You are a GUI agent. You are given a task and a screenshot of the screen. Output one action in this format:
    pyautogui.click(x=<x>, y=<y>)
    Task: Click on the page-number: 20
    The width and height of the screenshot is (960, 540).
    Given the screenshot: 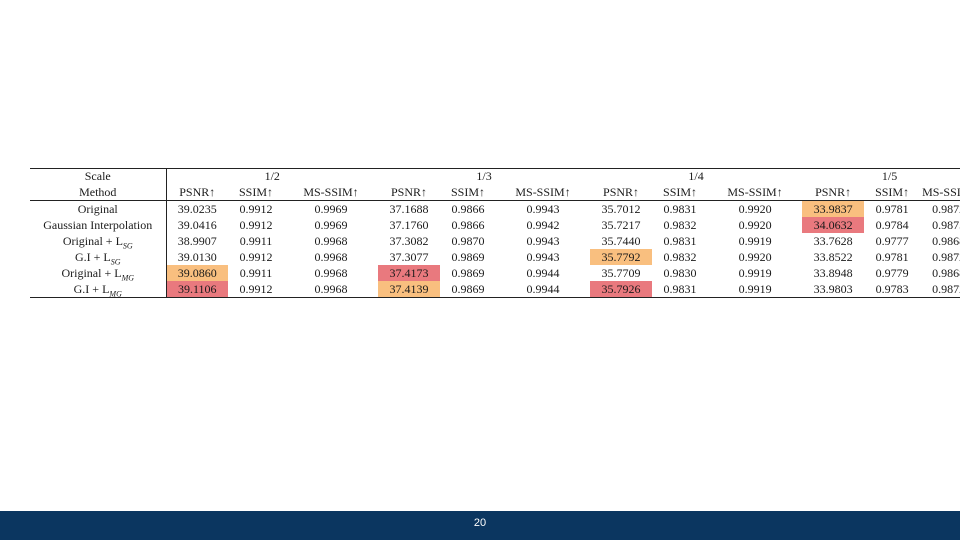 What is the action you would take?
    pyautogui.click(x=480, y=523)
    